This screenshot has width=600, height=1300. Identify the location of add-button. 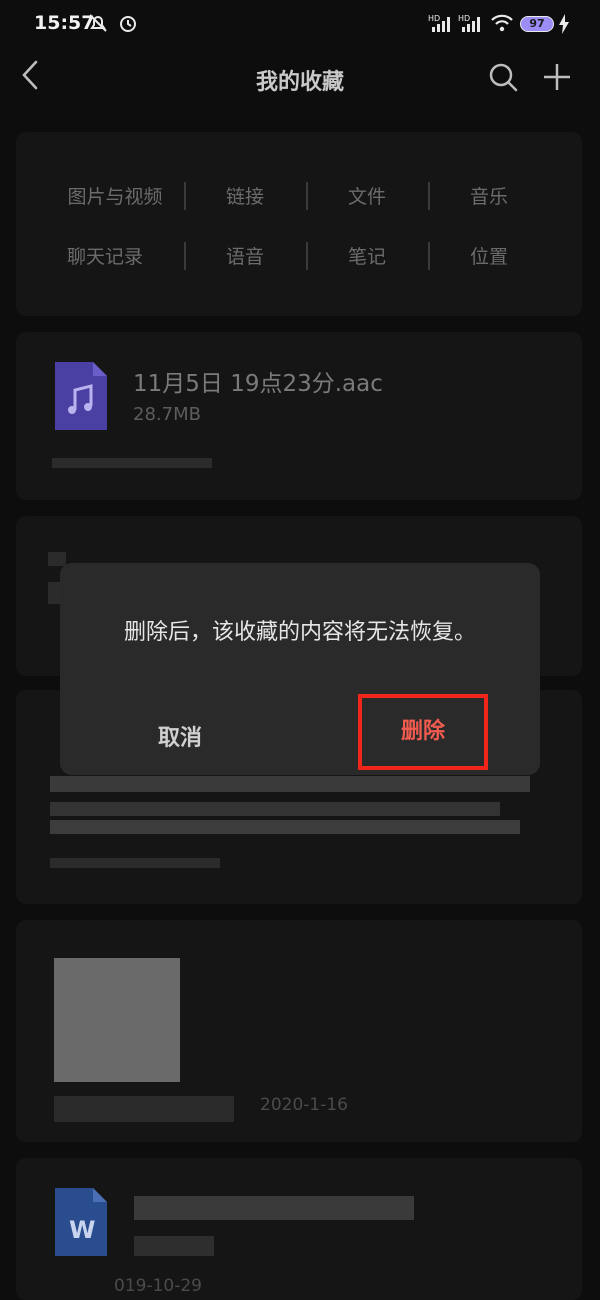
(557, 77).